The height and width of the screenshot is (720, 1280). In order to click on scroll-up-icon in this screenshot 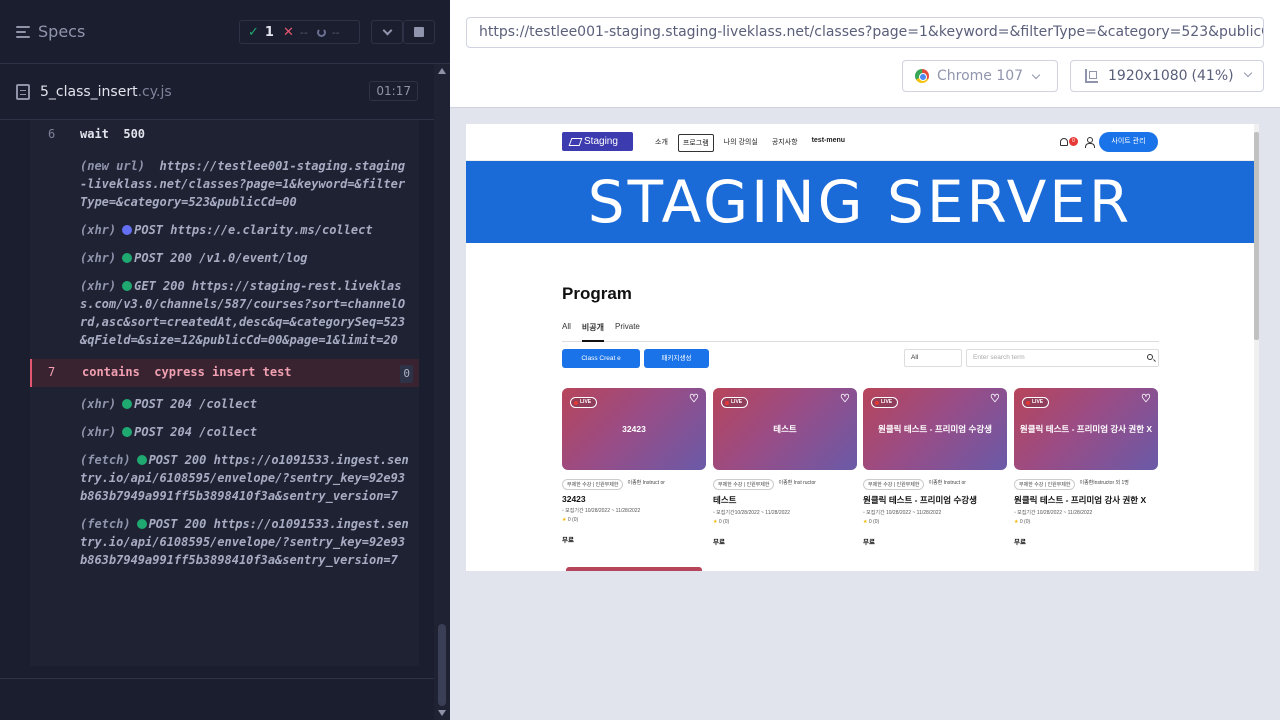, I will do `click(442, 71)`.